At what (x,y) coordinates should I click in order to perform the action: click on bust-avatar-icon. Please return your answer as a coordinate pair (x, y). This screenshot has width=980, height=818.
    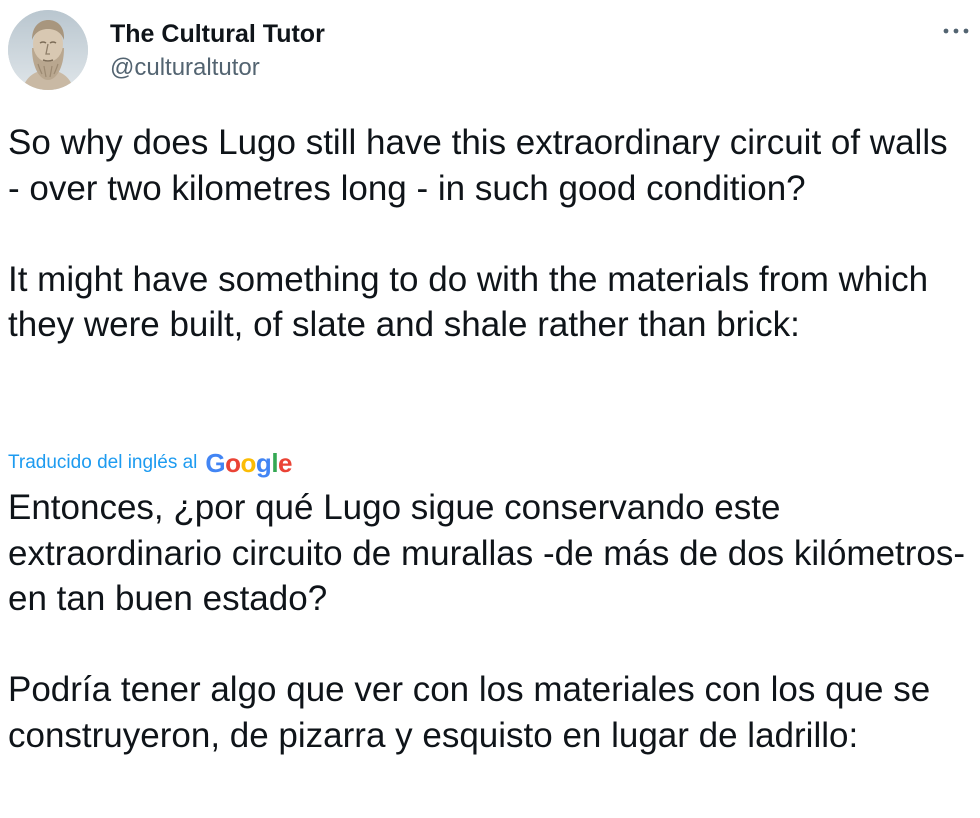
    Looking at the image, I should click on (48, 50).